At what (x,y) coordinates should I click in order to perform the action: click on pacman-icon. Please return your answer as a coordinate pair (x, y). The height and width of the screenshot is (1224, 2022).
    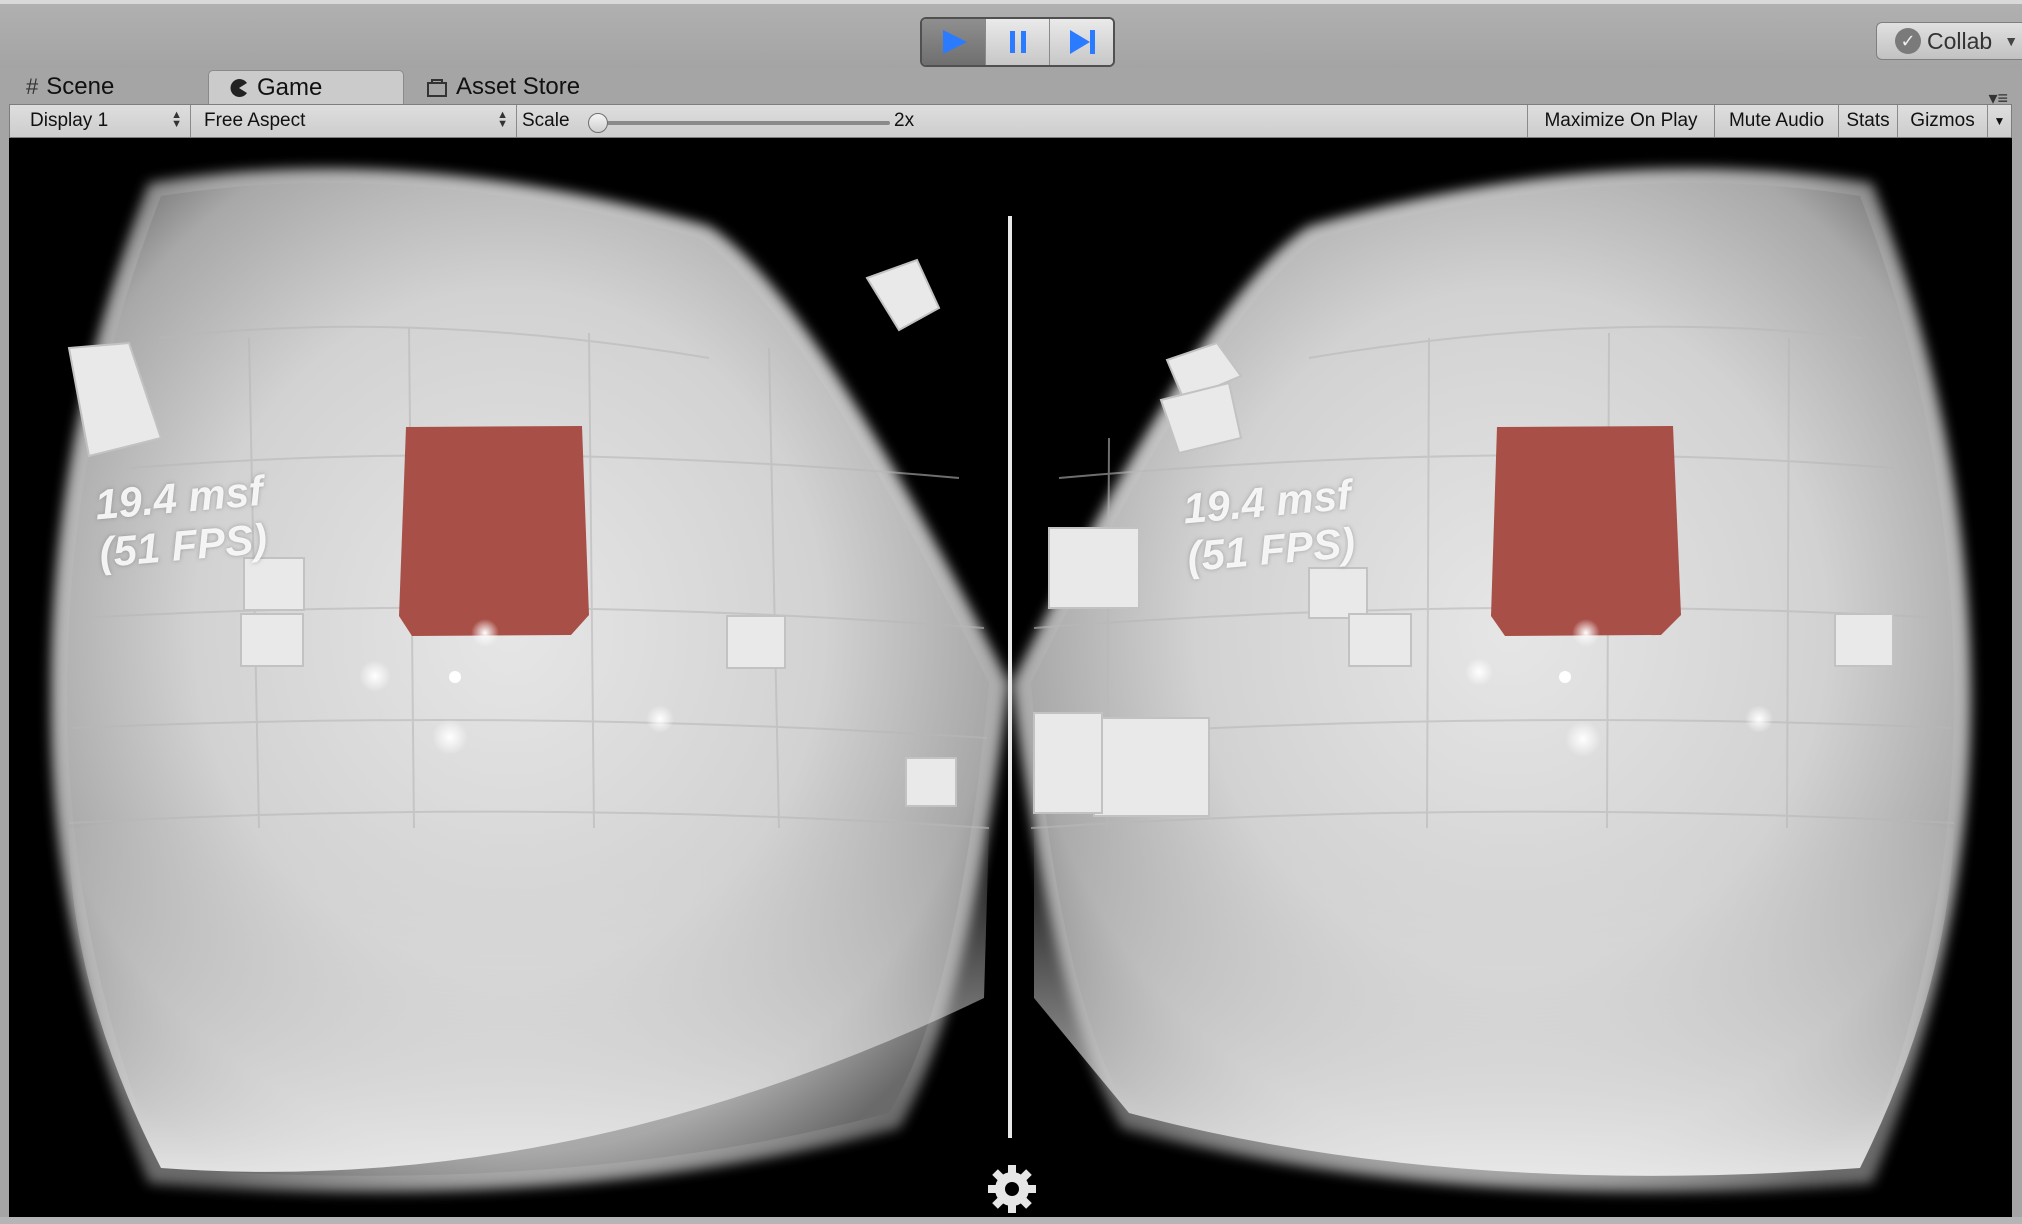
    Looking at the image, I should click on (238, 87).